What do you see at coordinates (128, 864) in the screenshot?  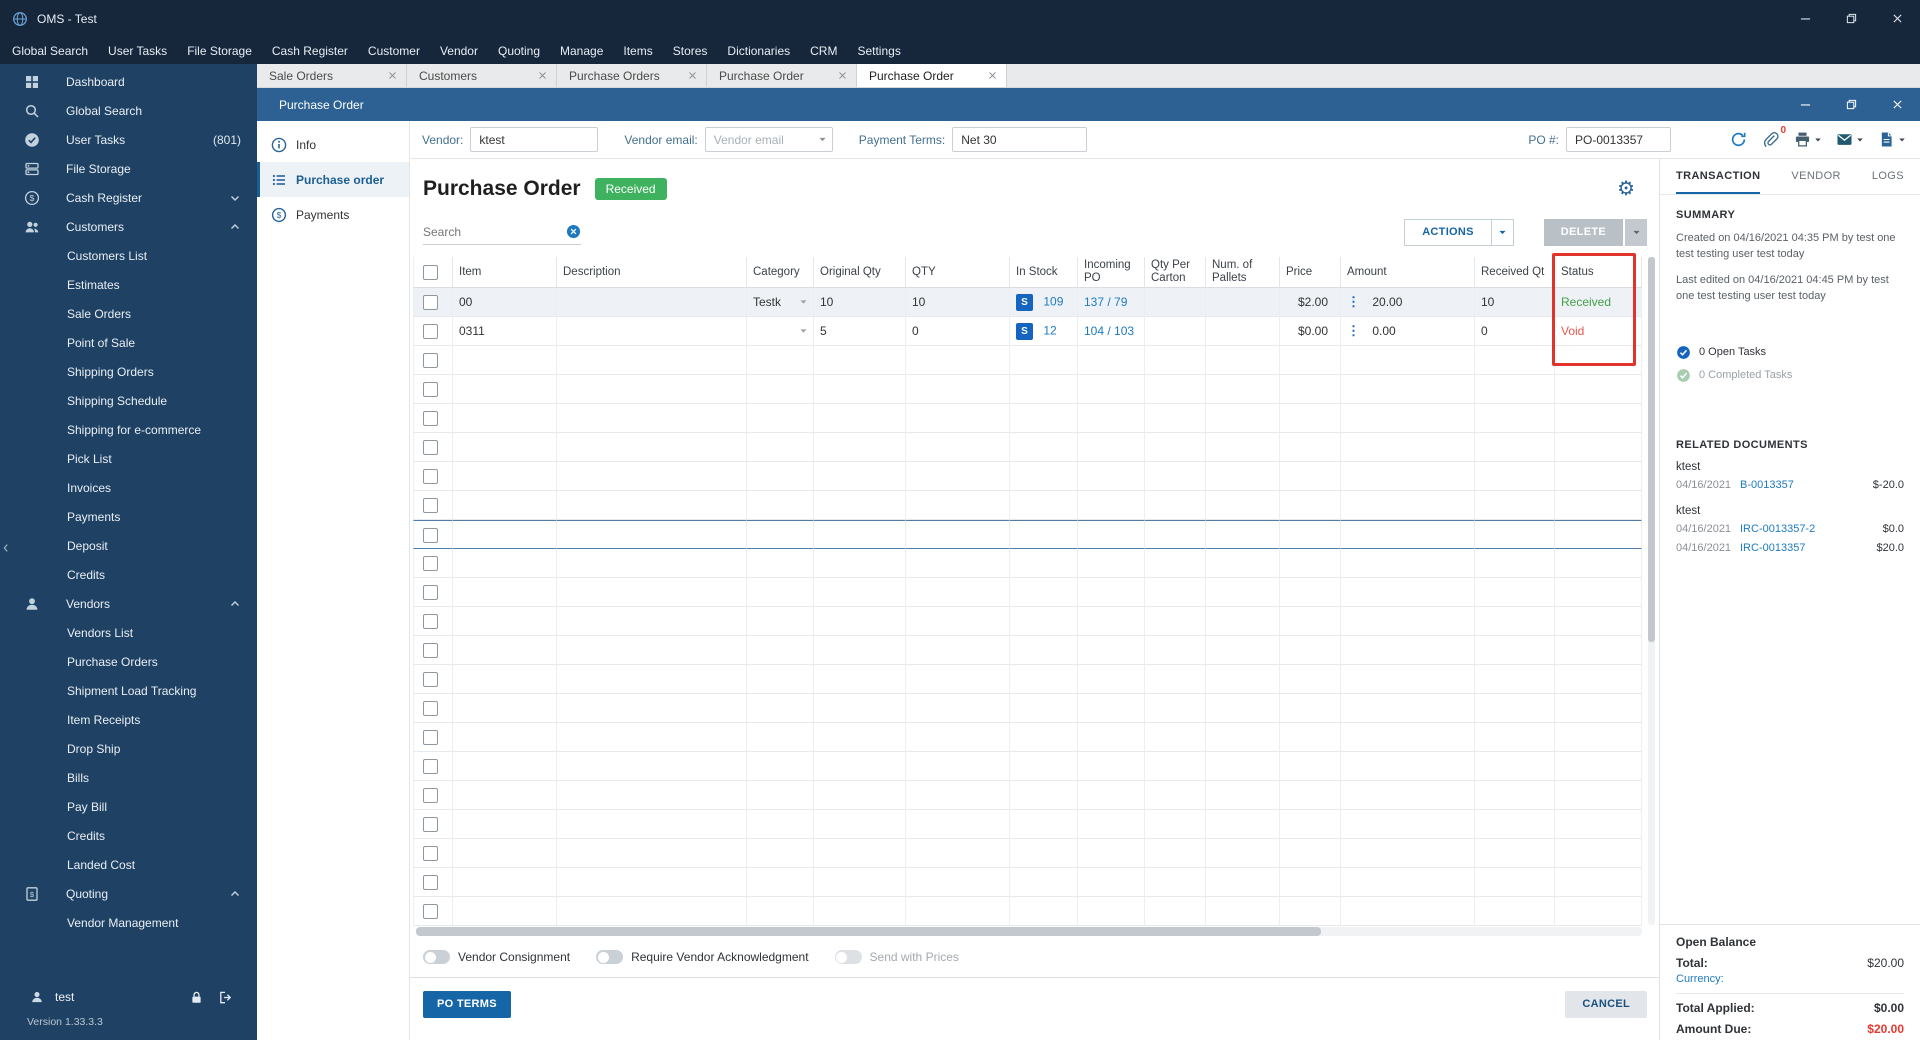 I see `sidebar-item: Landed Cost` at bounding box center [128, 864].